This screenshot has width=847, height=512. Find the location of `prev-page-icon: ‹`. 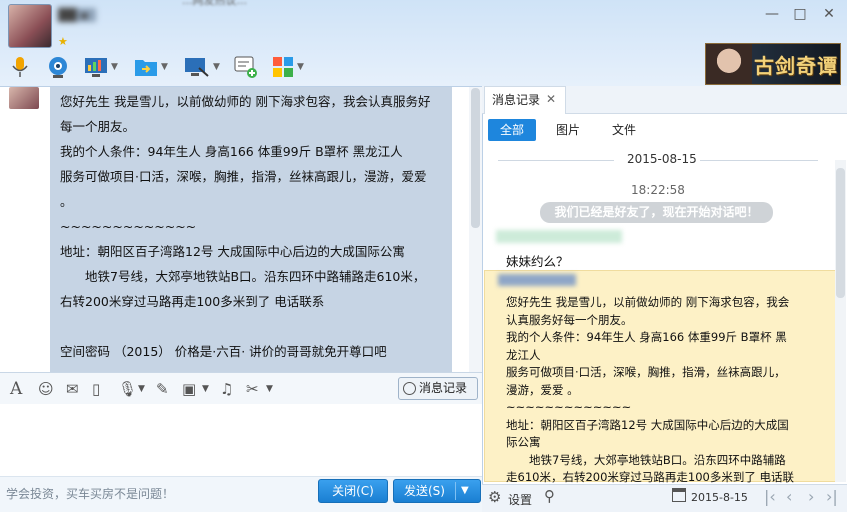

prev-page-icon: ‹ is located at coordinates (789, 496).